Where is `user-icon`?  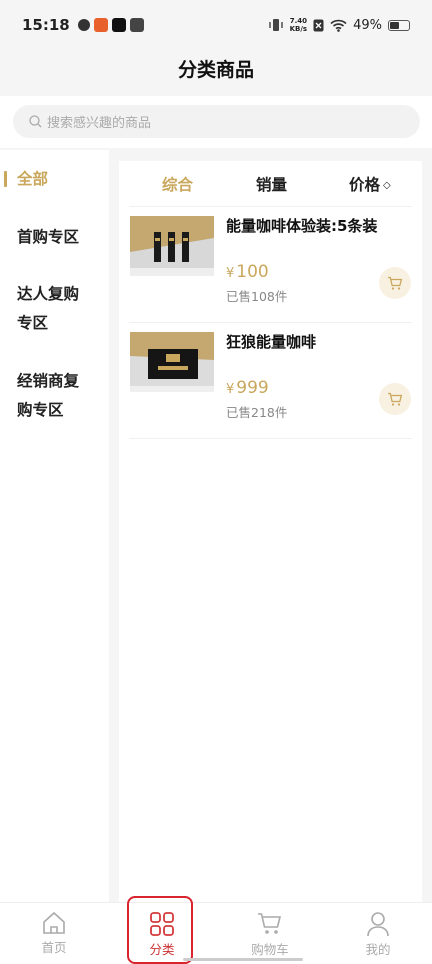 user-icon is located at coordinates (378, 924).